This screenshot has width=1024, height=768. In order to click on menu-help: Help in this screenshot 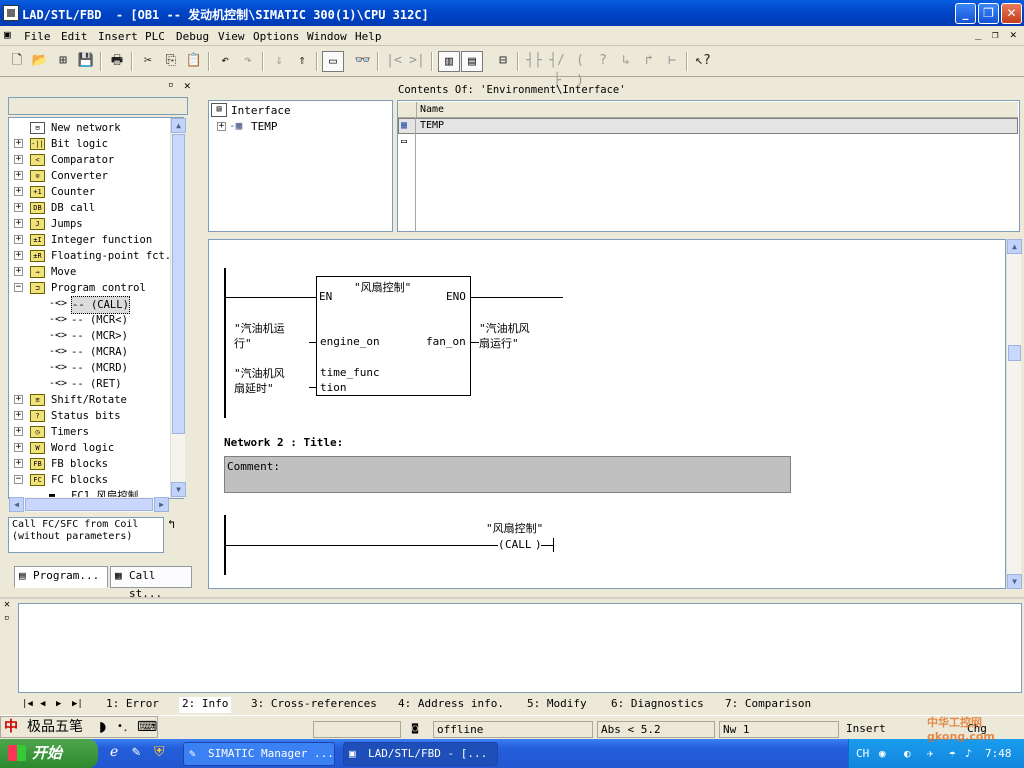, I will do `click(368, 36)`.